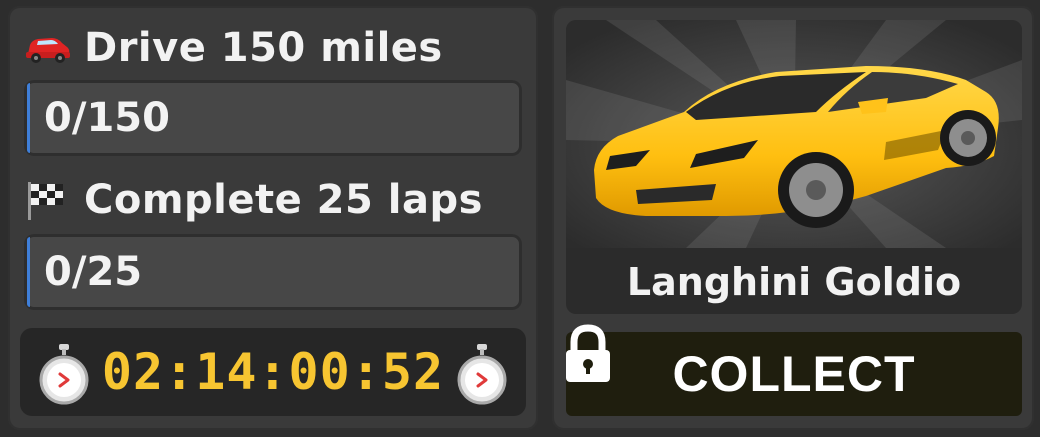 This screenshot has height=437, width=1040. Describe the element at coordinates (794, 374) in the screenshot. I see `collect-button: COLLECT` at that location.